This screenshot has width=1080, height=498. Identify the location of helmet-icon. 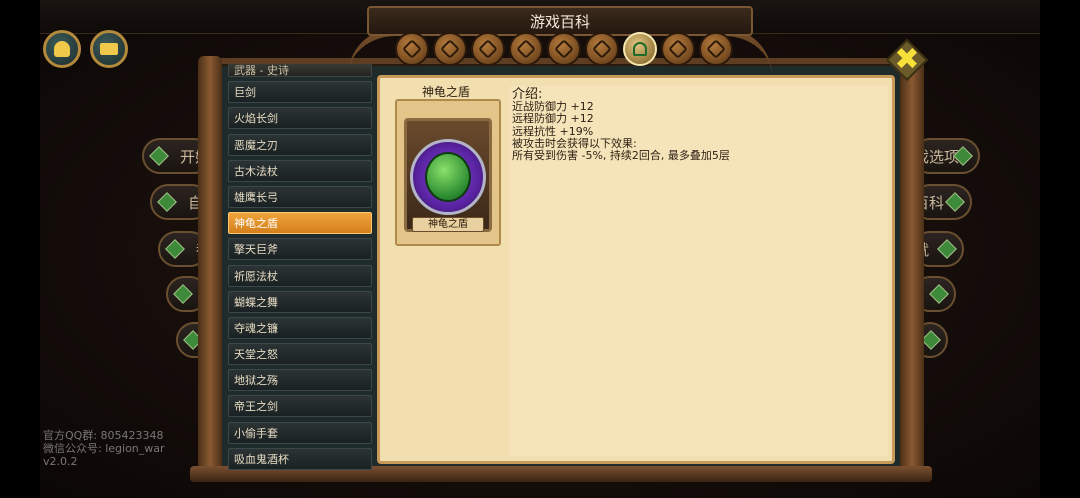
(412, 49).